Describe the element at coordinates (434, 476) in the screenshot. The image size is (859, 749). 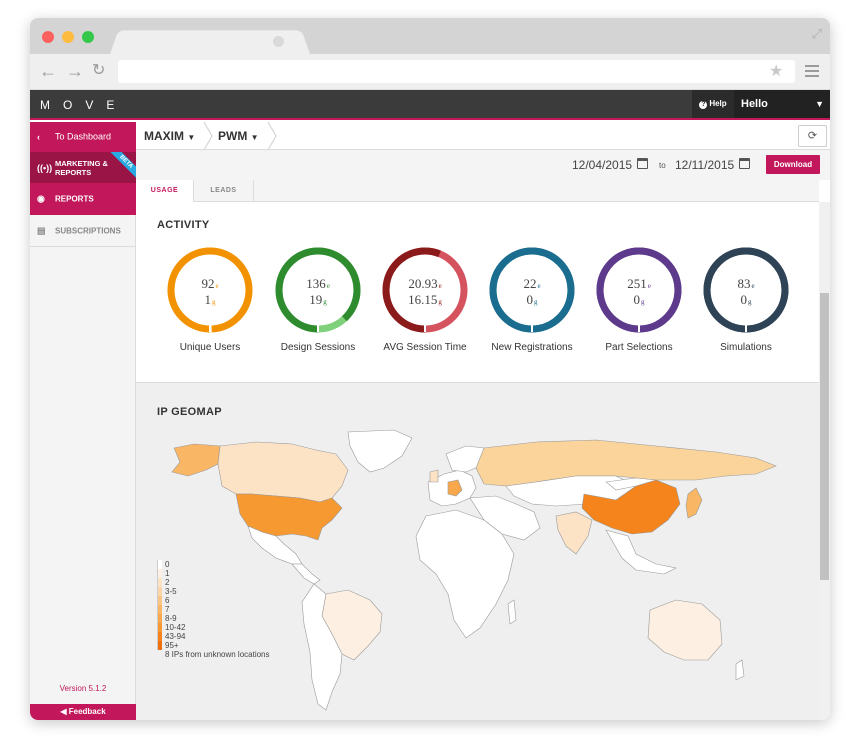
I see `map-country-uk` at that location.